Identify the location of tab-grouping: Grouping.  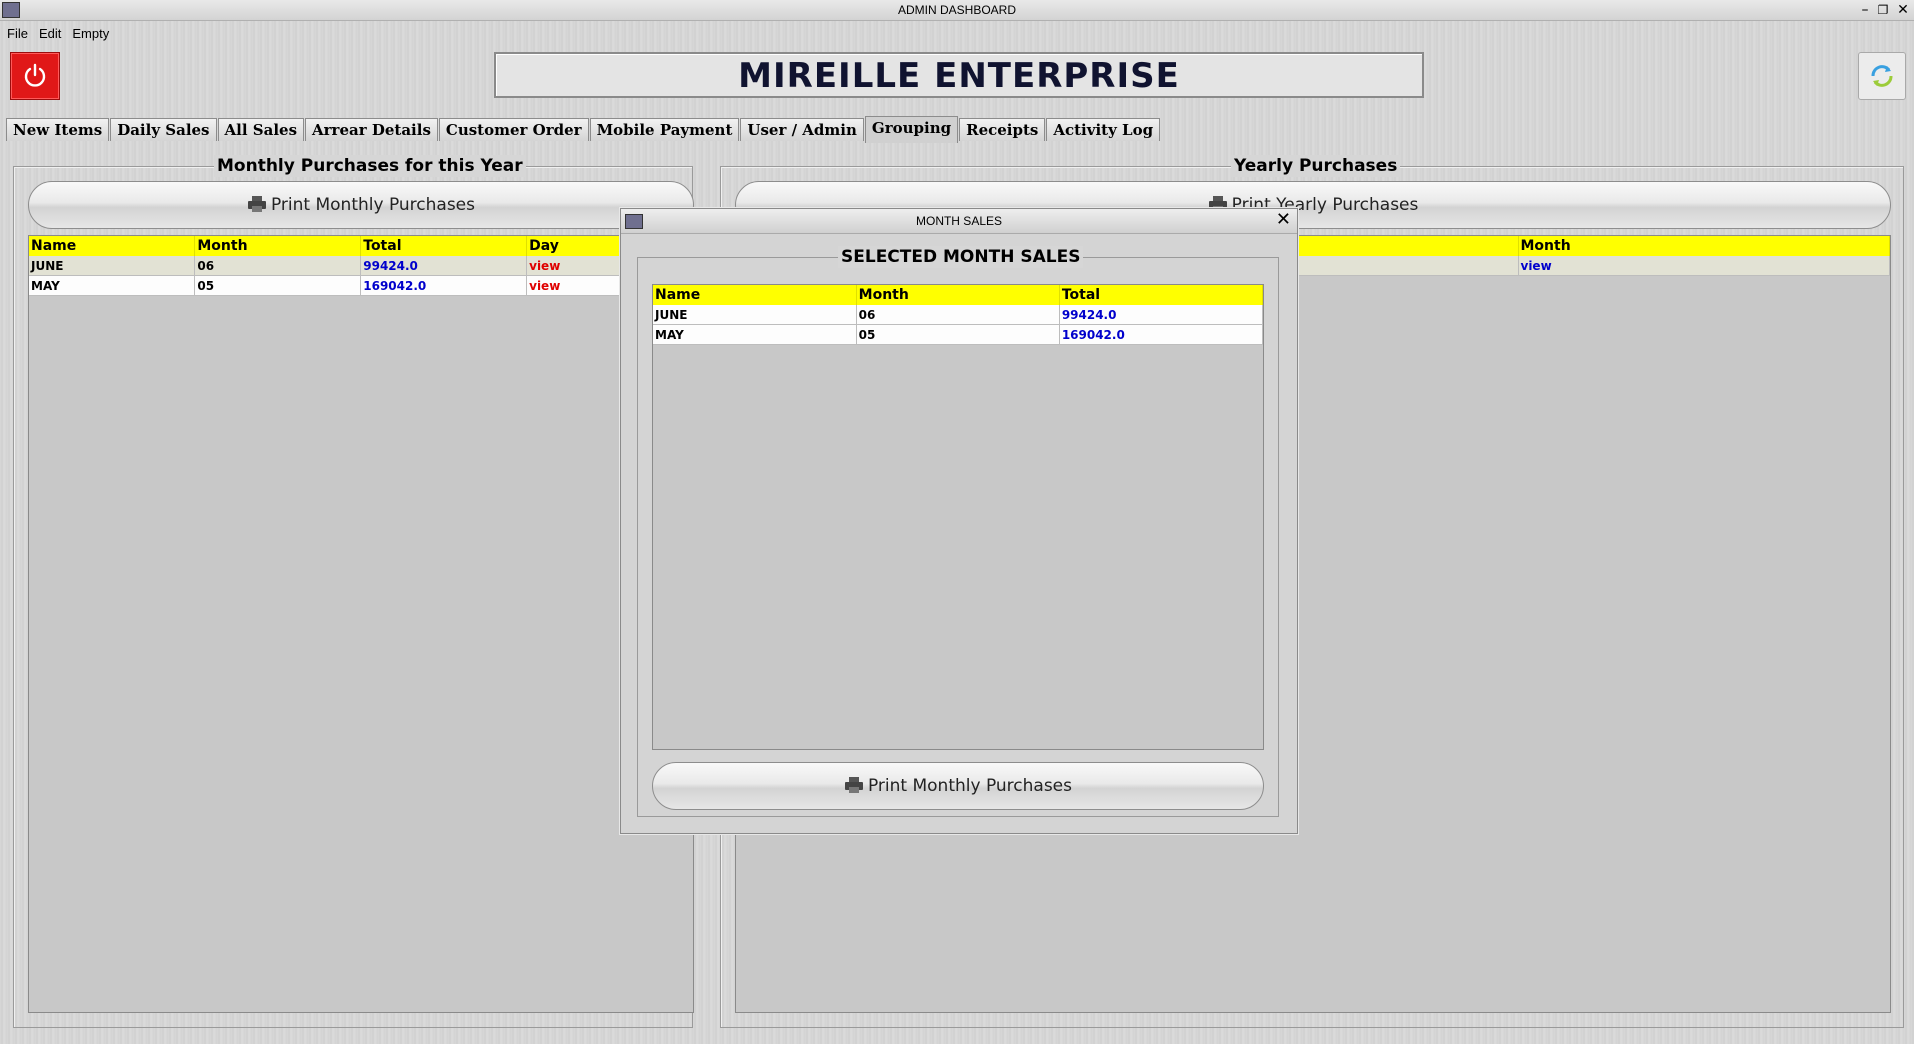
(911, 129).